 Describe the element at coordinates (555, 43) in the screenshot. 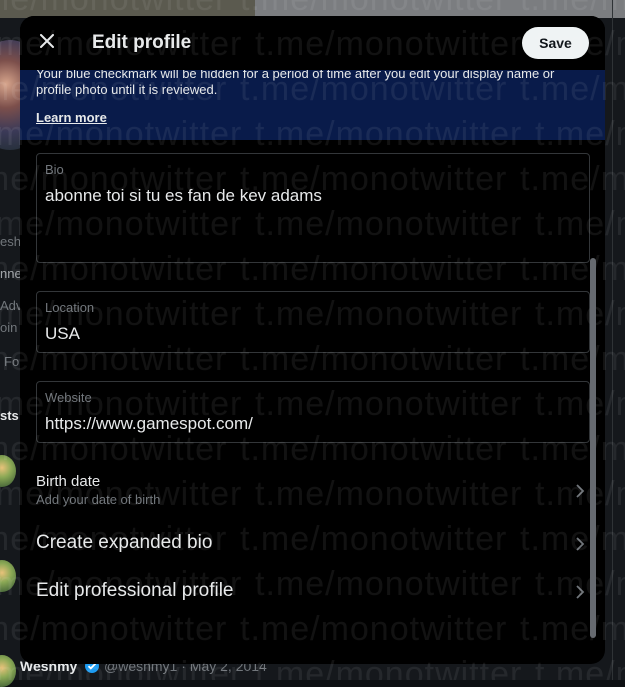

I see `save-button: Save` at that location.